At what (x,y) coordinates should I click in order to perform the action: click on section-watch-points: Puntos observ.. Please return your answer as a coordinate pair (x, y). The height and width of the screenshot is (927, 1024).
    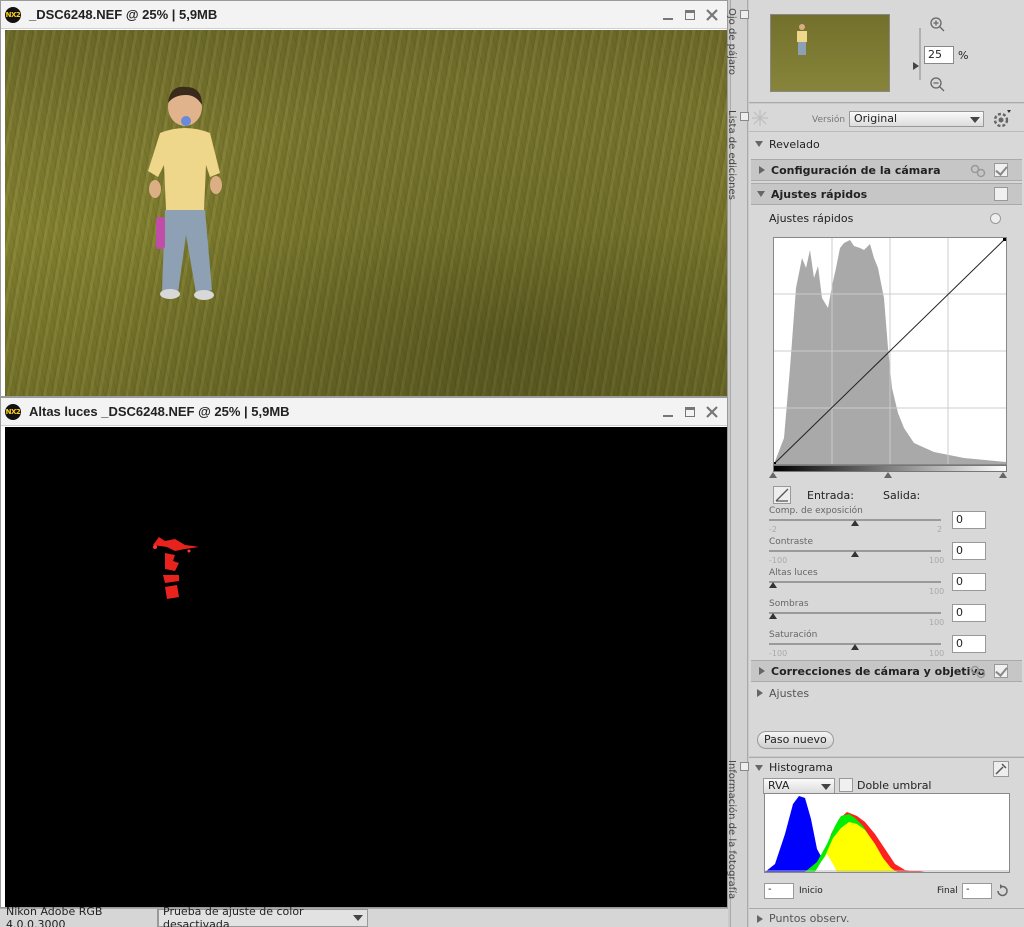
    Looking at the image, I should click on (886, 917).